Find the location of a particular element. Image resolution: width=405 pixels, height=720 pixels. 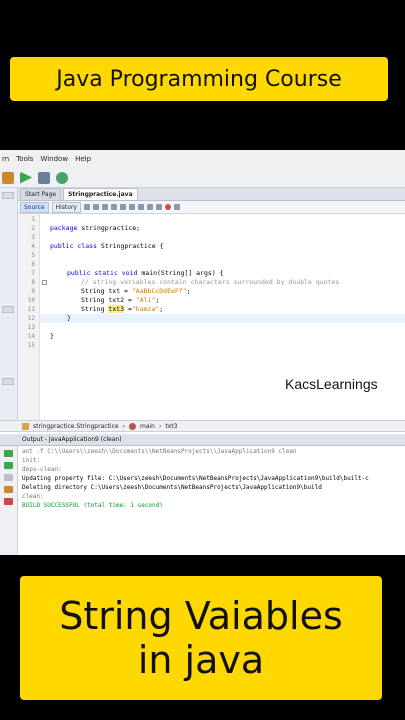

line-number: 12 is located at coordinates (31, 318).